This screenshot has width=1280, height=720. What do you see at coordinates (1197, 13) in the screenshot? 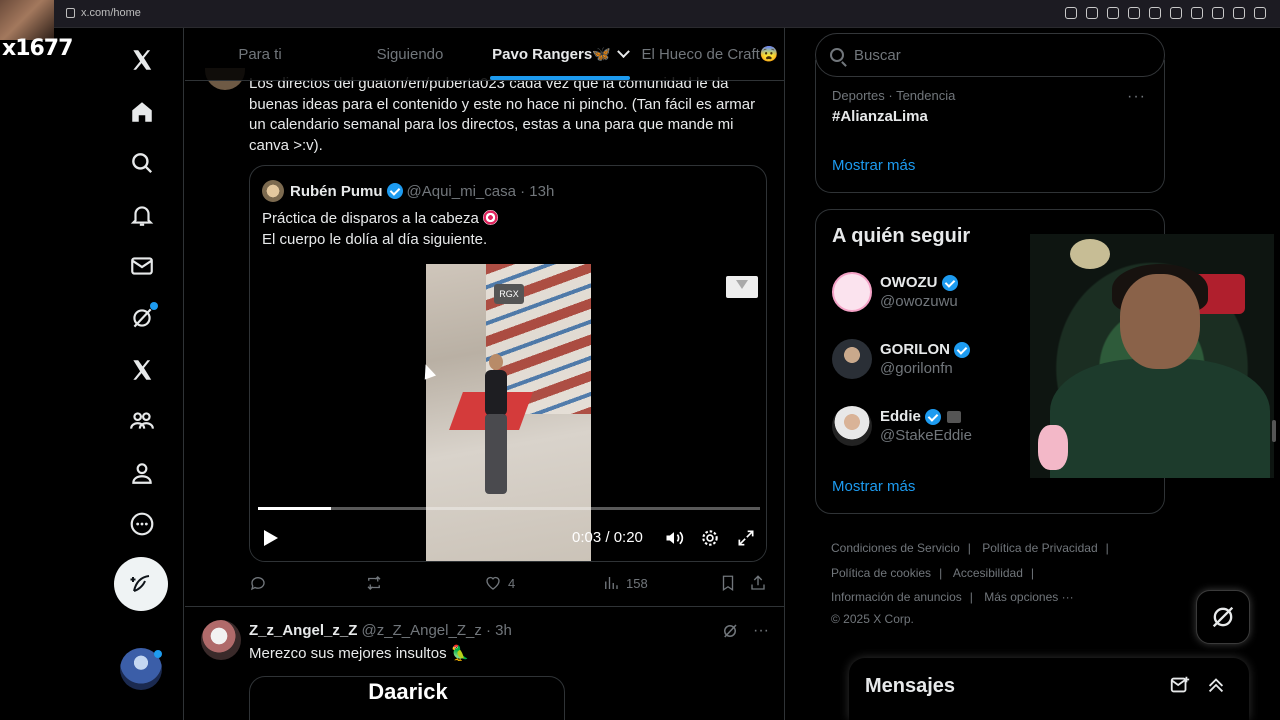
I see `extensions-icon` at bounding box center [1197, 13].